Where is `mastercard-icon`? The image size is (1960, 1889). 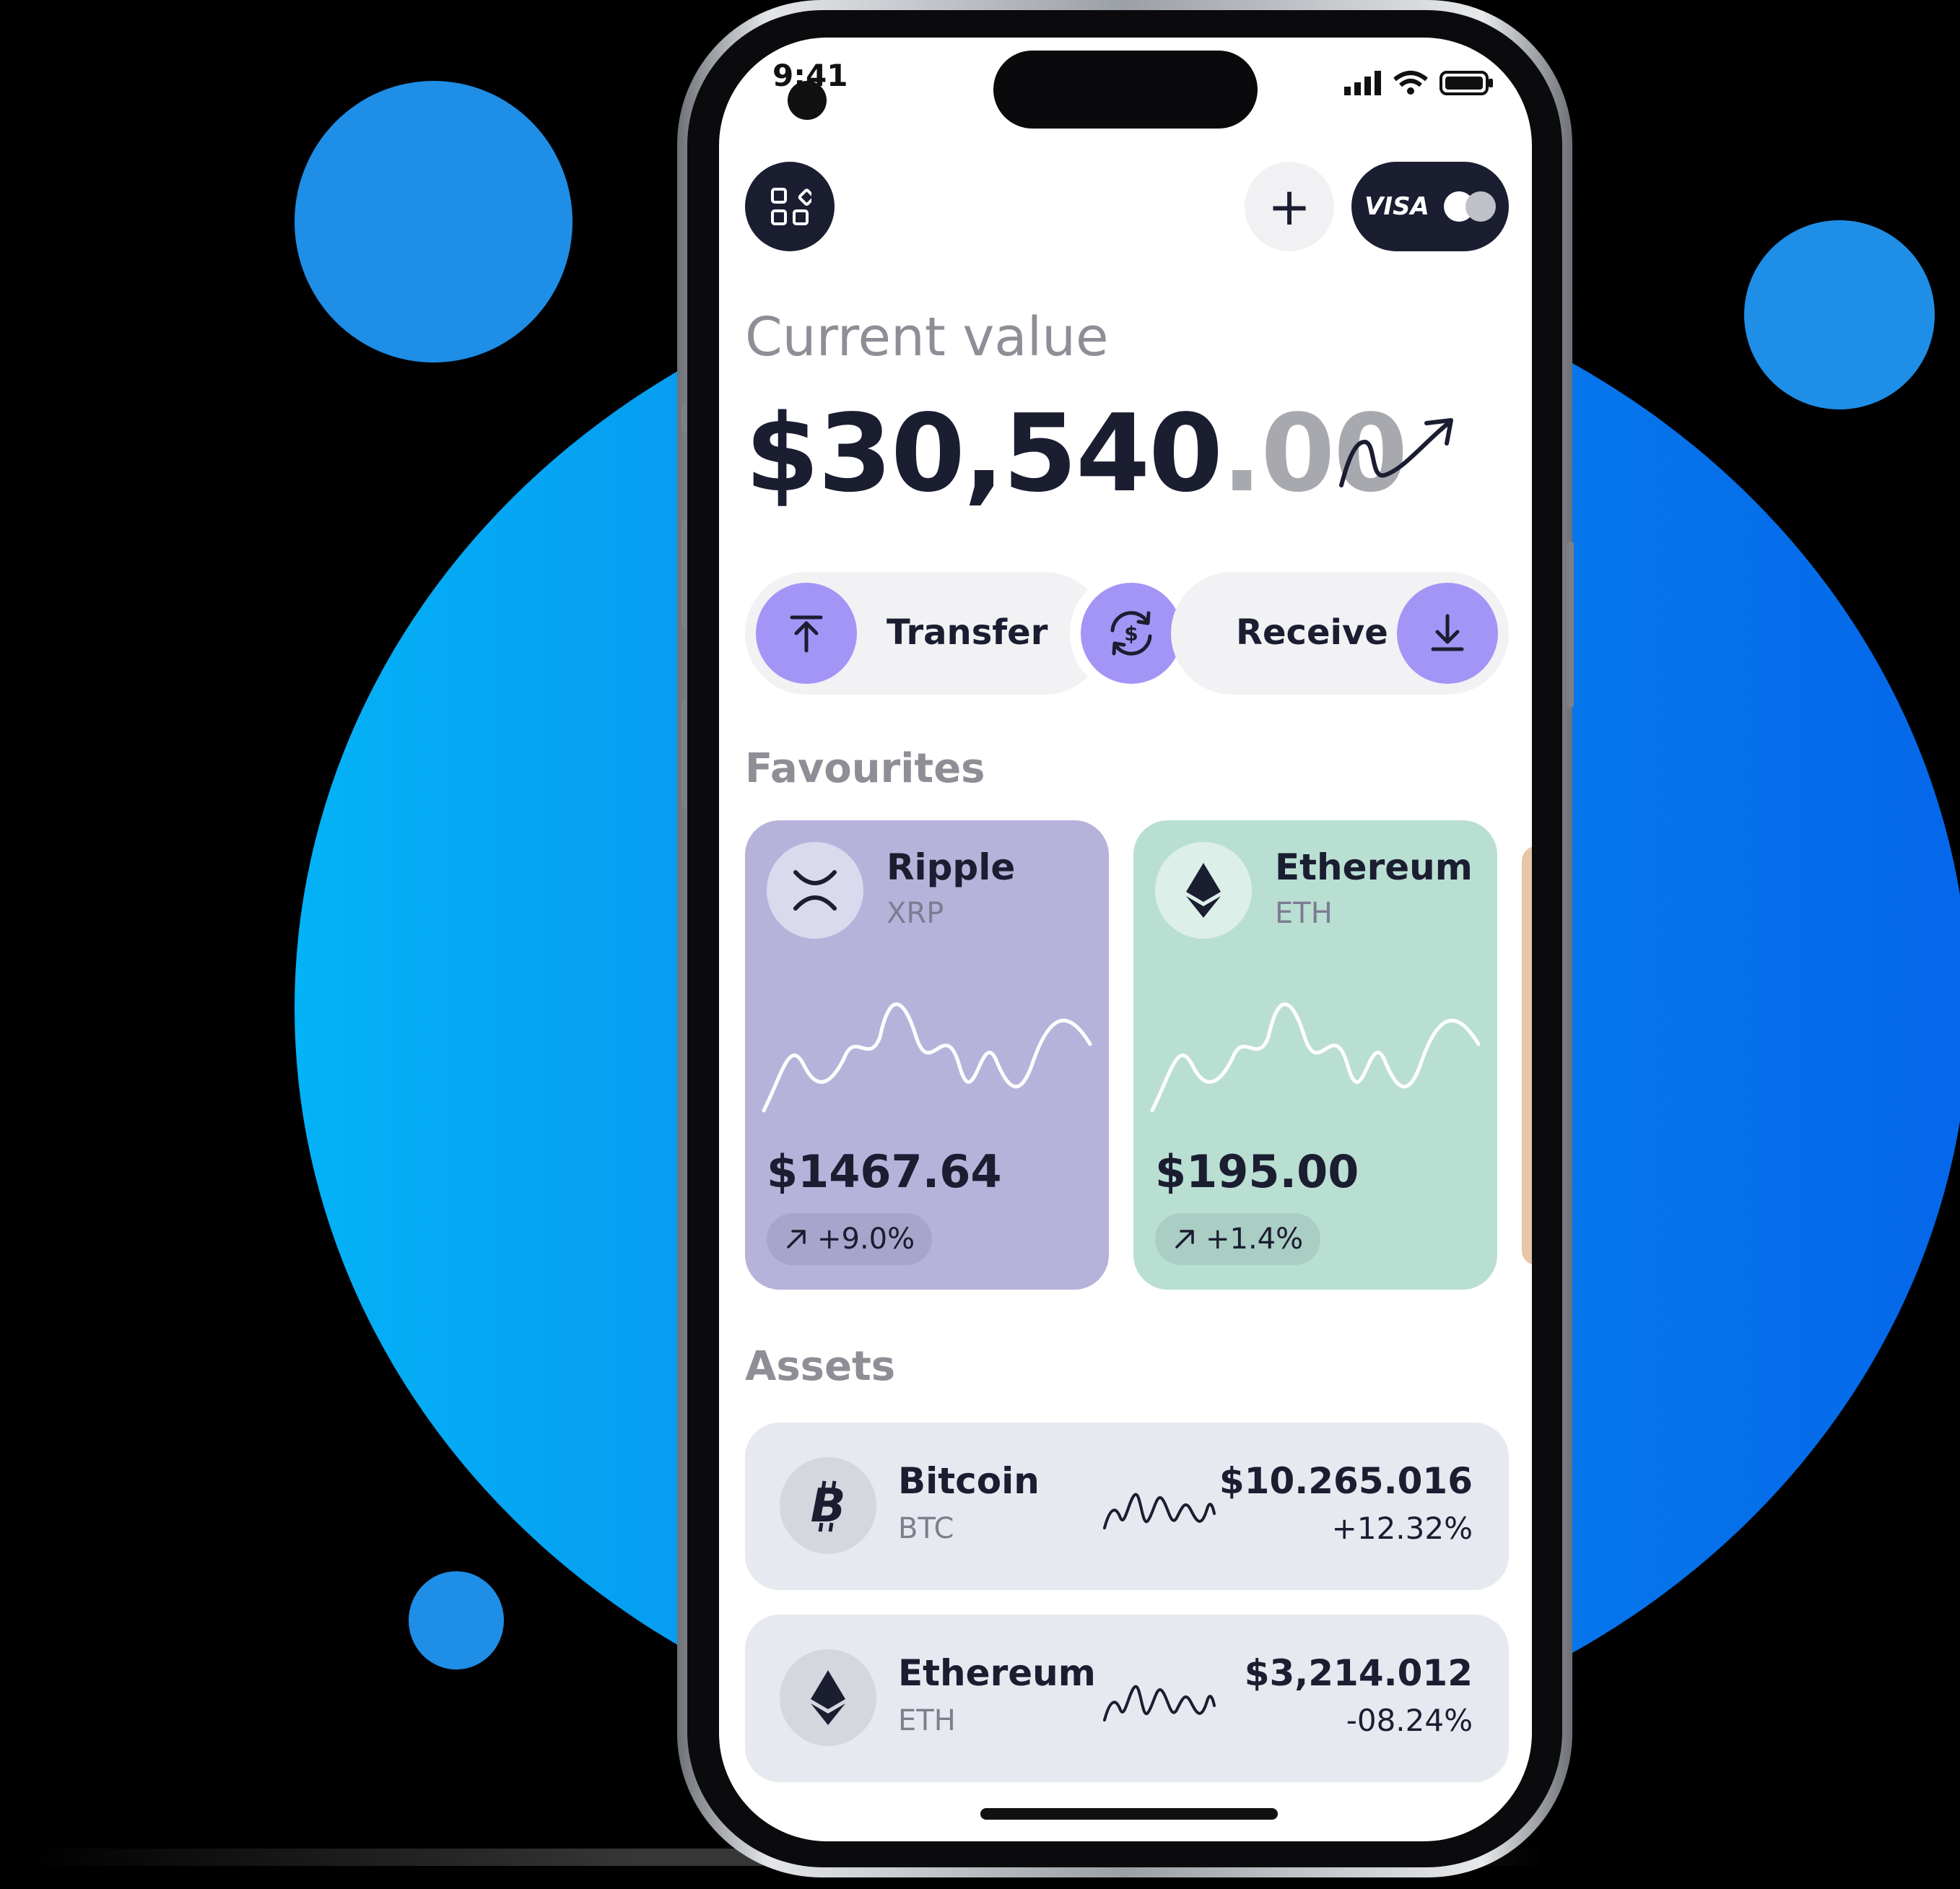
mastercard-icon is located at coordinates (1469, 206).